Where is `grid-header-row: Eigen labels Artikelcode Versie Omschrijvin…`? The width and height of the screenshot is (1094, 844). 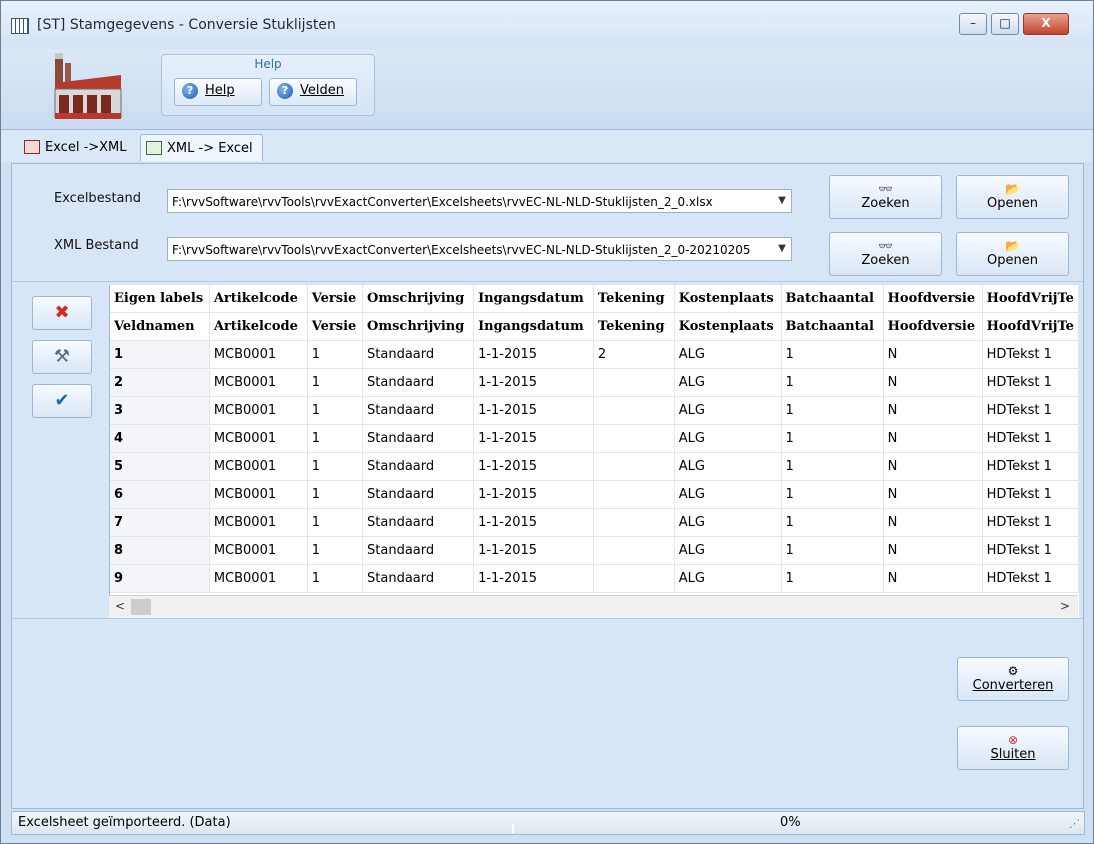 grid-header-row: Eigen labels Artikelcode Versie Omschrijvin… is located at coordinates (594, 299).